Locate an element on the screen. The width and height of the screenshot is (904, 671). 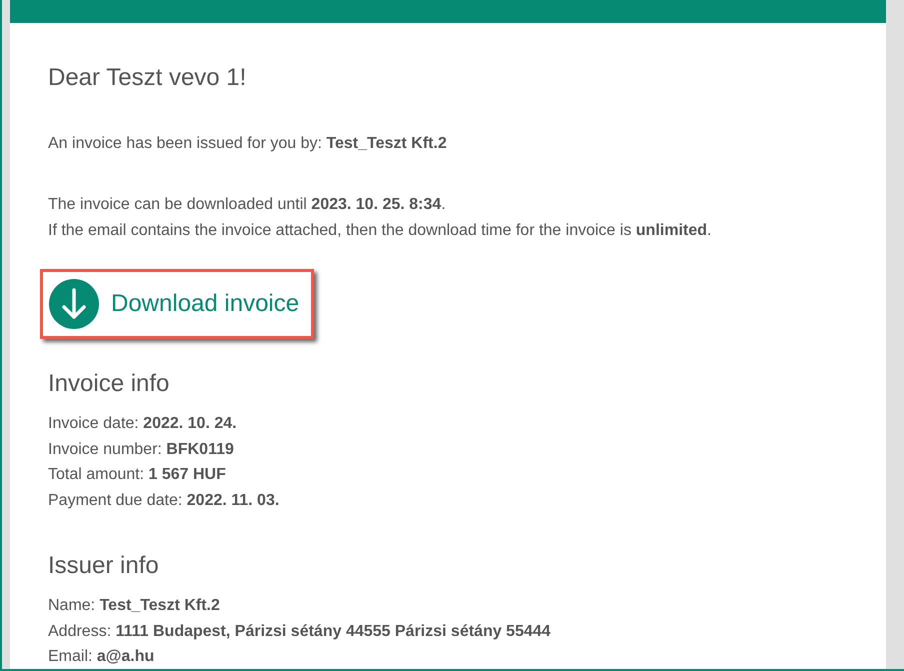
info-line: Payment due date: 2022. 11. 03. is located at coordinates (164, 500).